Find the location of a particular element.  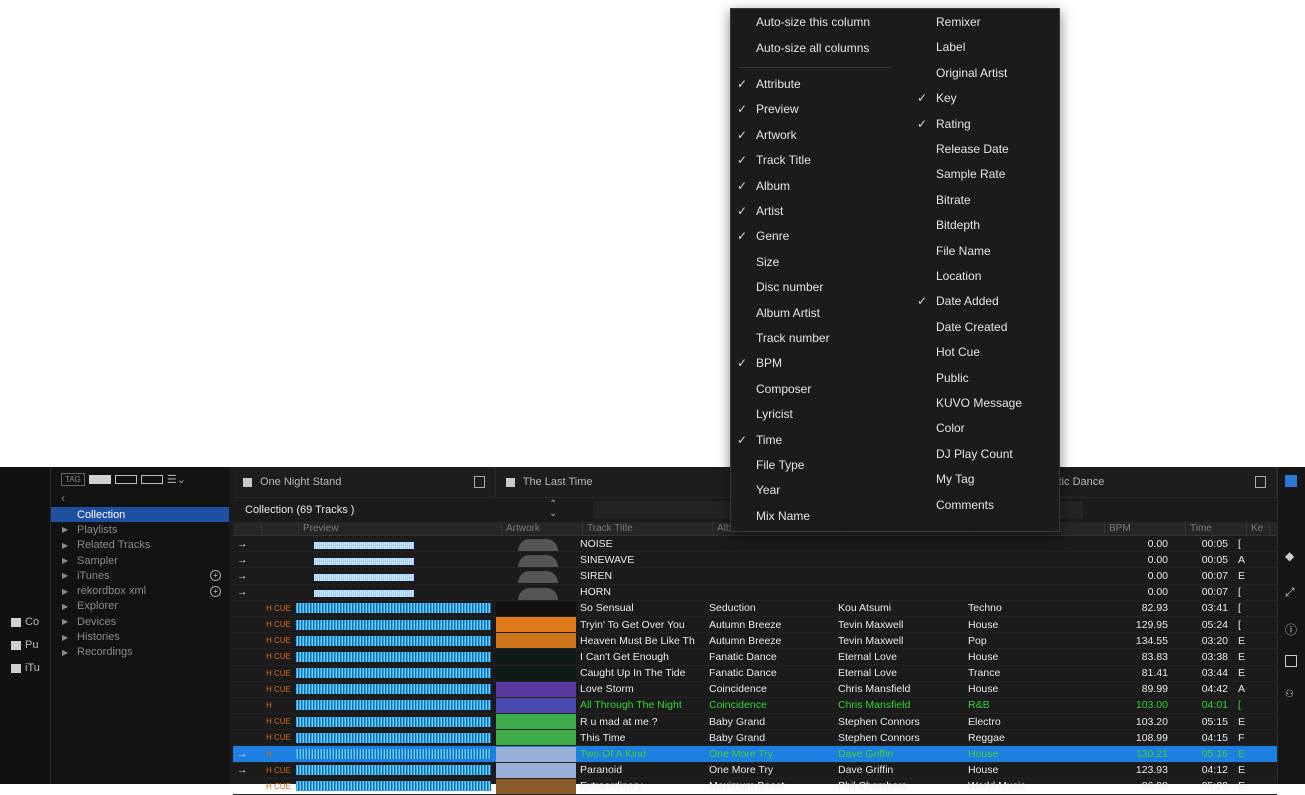

source-collection: Co is located at coordinates (25, 622).